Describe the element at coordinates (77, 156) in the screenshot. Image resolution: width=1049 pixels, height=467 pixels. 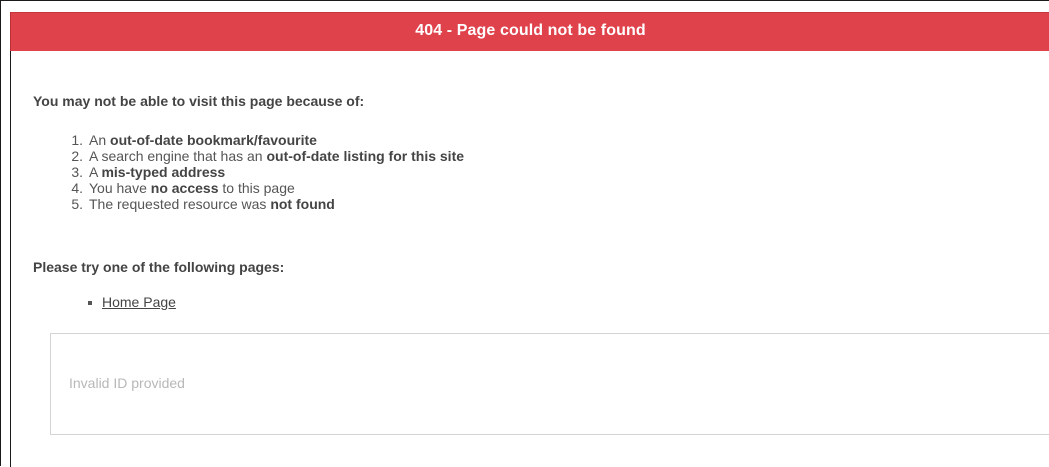
I see `list-item-number: 2.` at that location.